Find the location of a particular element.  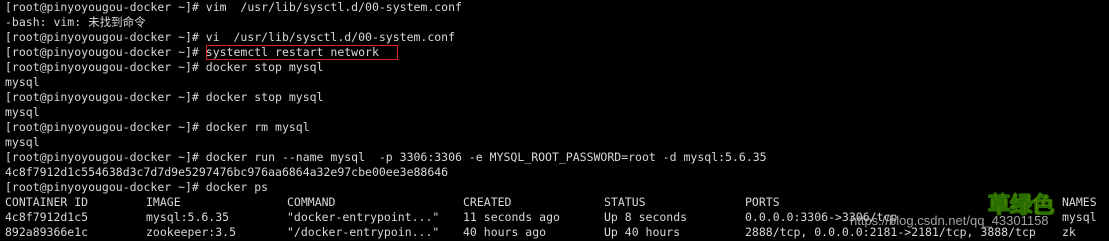

table-row-status: Up 40 hours is located at coordinates (642, 232).